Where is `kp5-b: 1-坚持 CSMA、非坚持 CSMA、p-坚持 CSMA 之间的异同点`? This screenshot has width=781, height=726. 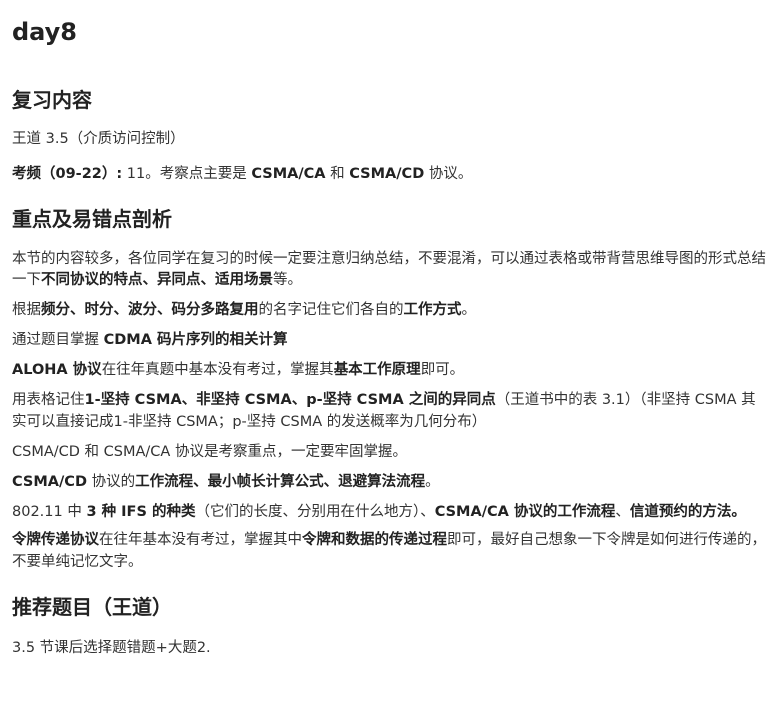 kp5-b: 1-坚持 CSMA、非坚持 CSMA、p-坚持 CSMA 之间的异同点 is located at coordinates (290, 400).